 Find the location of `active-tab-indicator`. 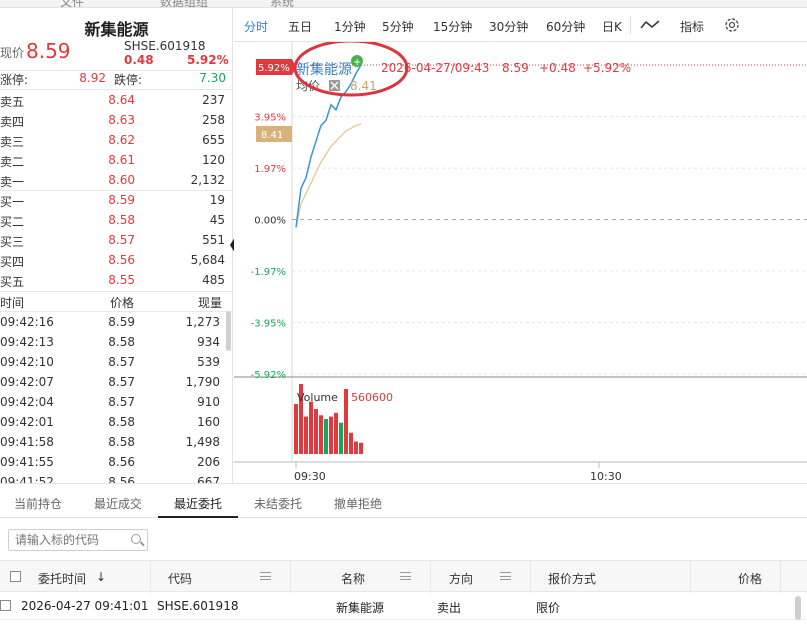

active-tab-indicator is located at coordinates (198, 517).